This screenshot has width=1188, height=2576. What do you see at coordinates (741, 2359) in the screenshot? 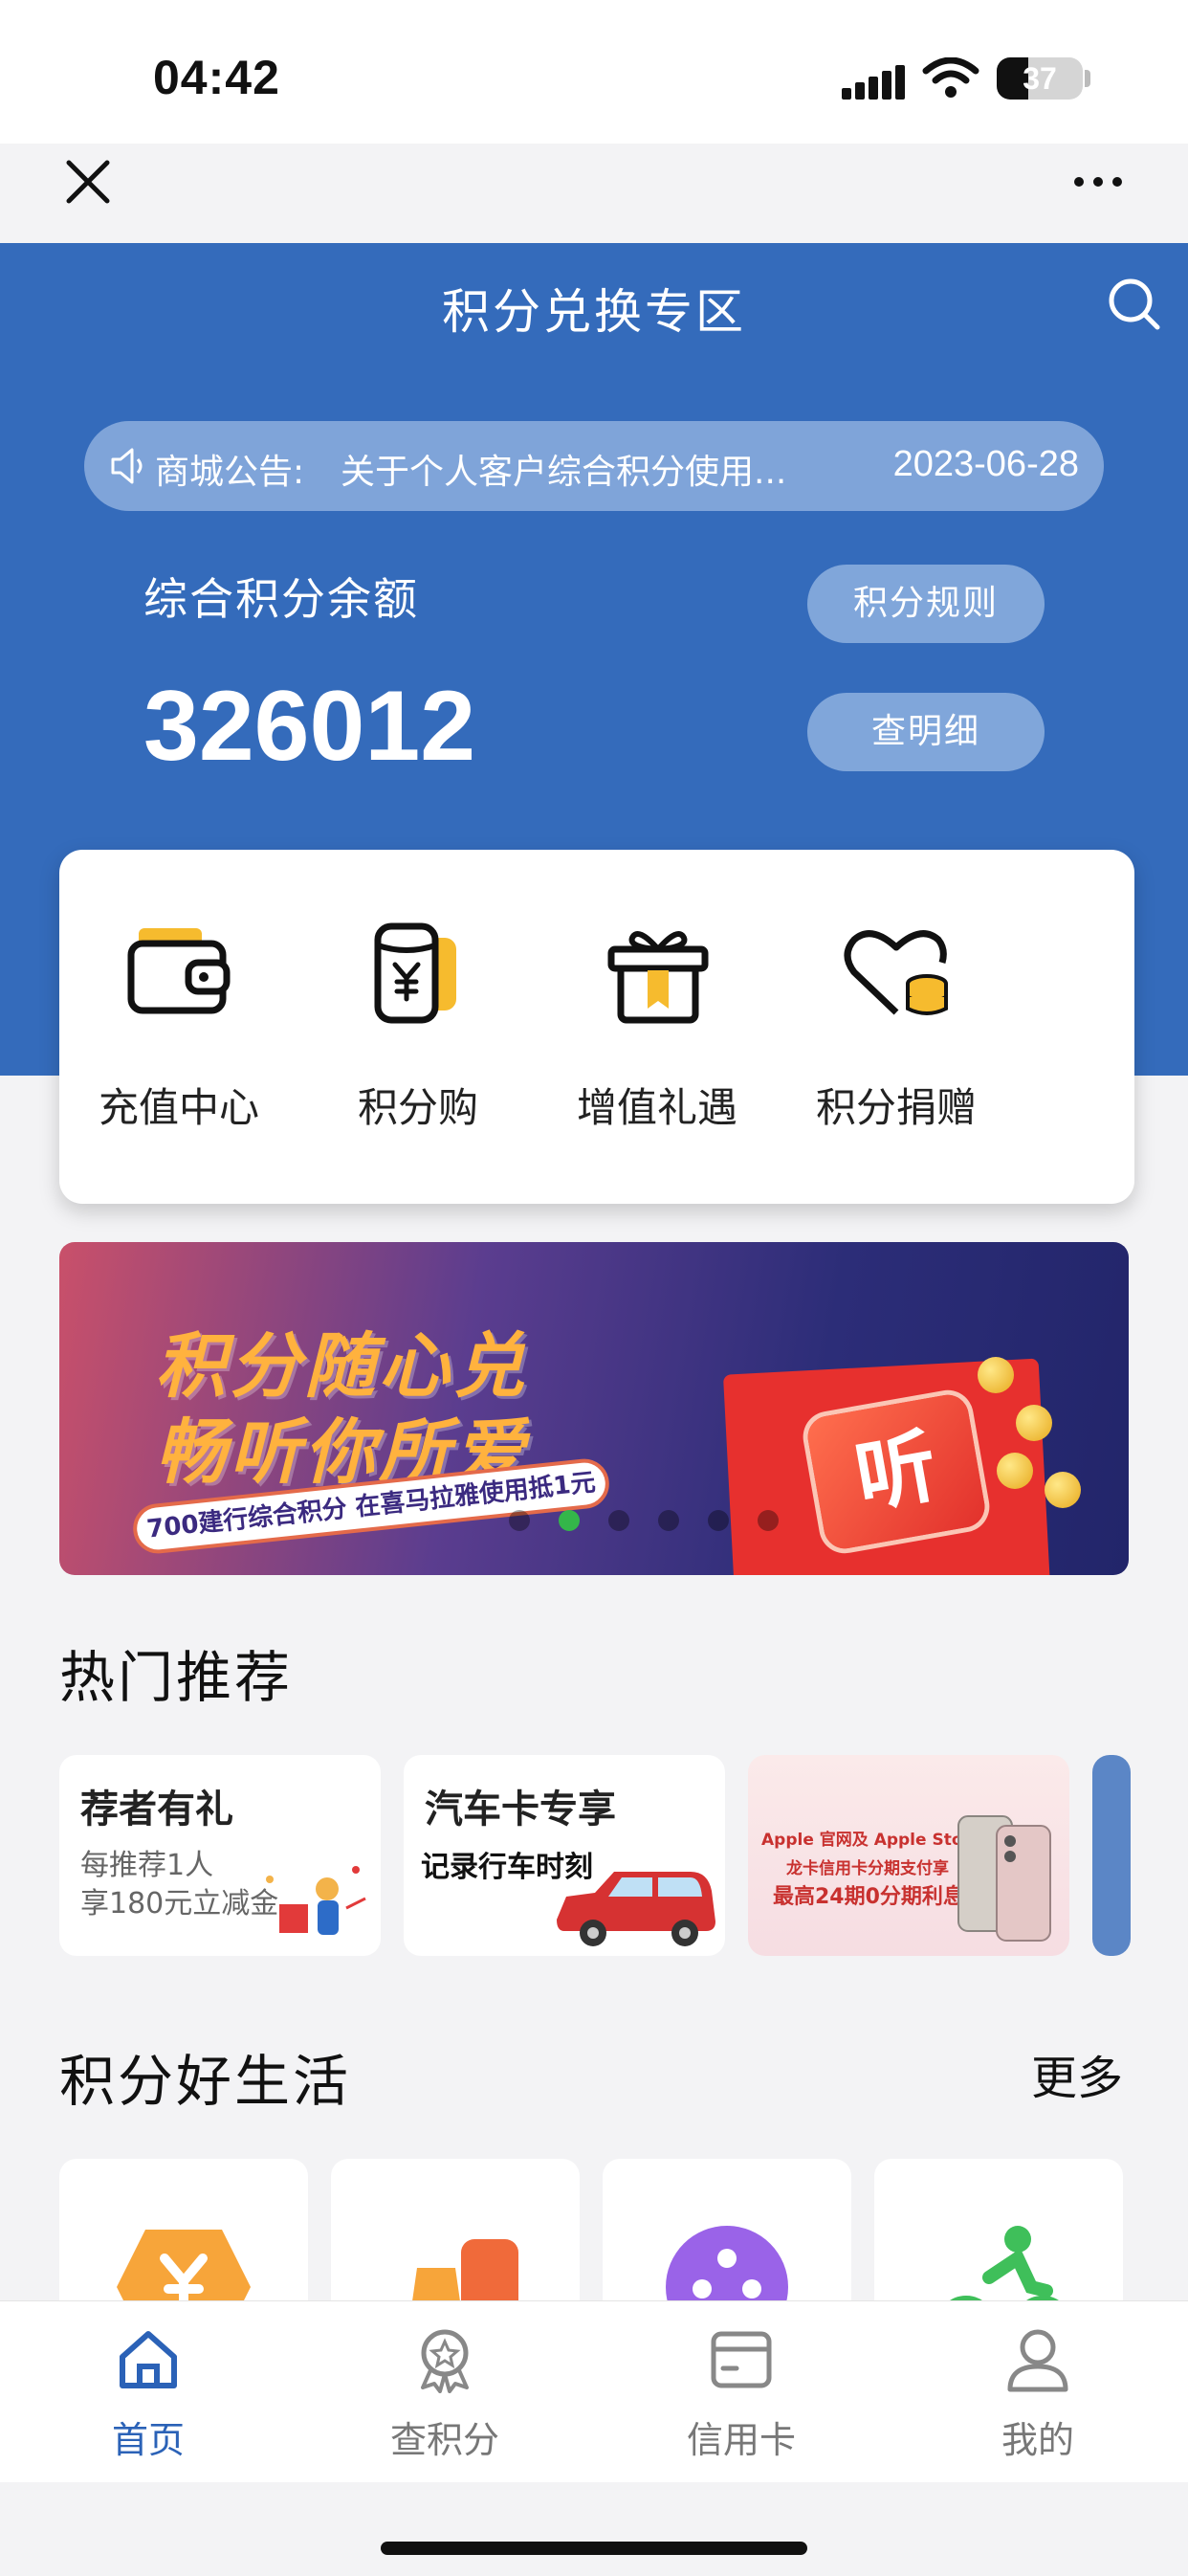
I see `card-icon` at bounding box center [741, 2359].